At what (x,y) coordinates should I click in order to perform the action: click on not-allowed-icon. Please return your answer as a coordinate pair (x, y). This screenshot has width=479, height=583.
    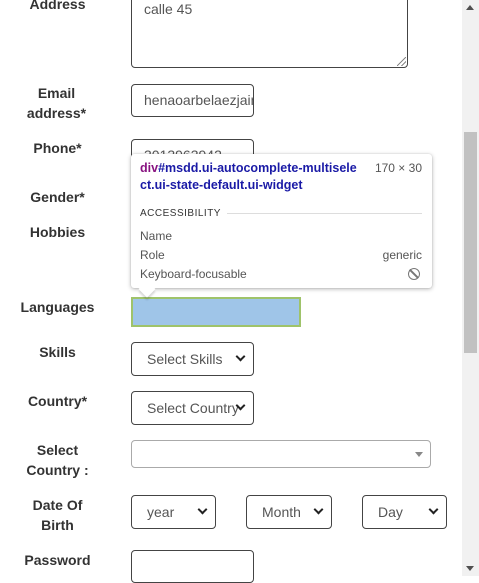
    Looking at the image, I should click on (414, 274).